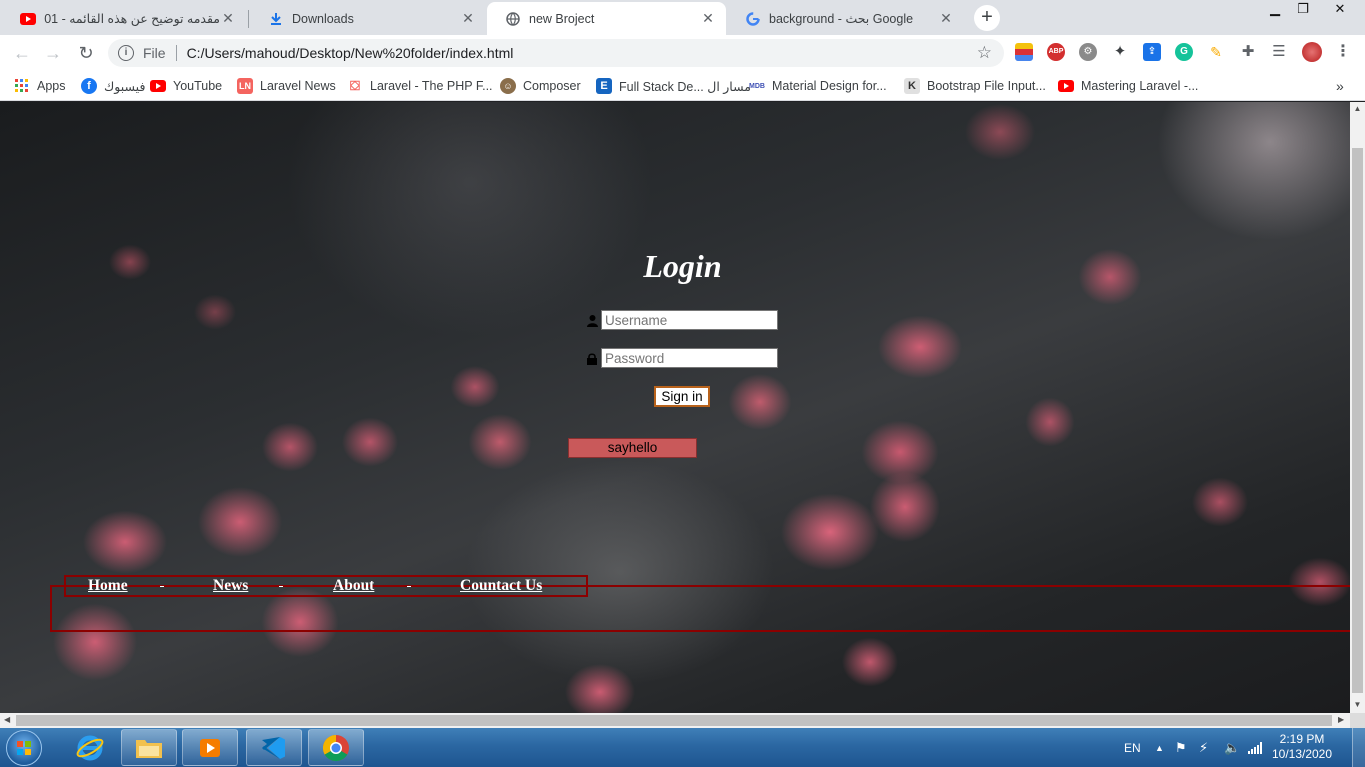 The image size is (1365, 767). What do you see at coordinates (1357, 704) in the screenshot?
I see `scroll-down-arrow-icon: ▼` at bounding box center [1357, 704].